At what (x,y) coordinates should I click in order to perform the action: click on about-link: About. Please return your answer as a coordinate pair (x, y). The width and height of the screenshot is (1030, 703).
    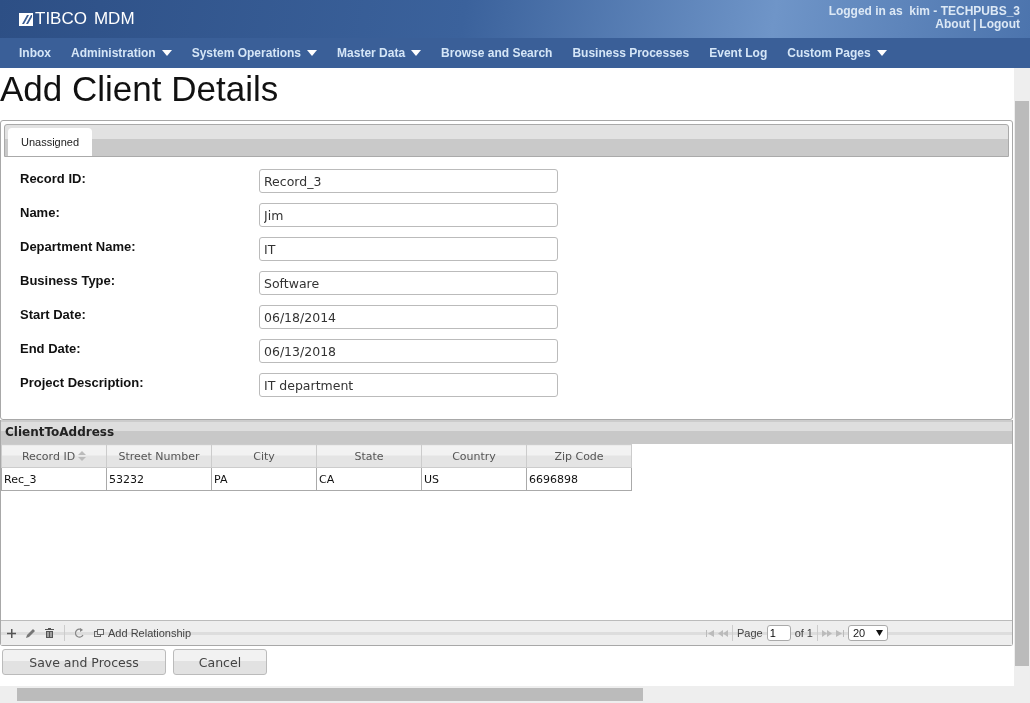
    Looking at the image, I should click on (952, 24).